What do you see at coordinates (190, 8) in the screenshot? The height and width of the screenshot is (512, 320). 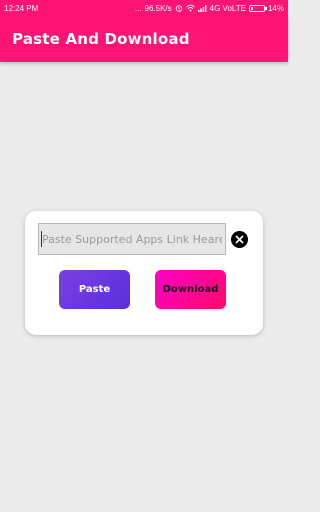 I see `wifi-icon` at bounding box center [190, 8].